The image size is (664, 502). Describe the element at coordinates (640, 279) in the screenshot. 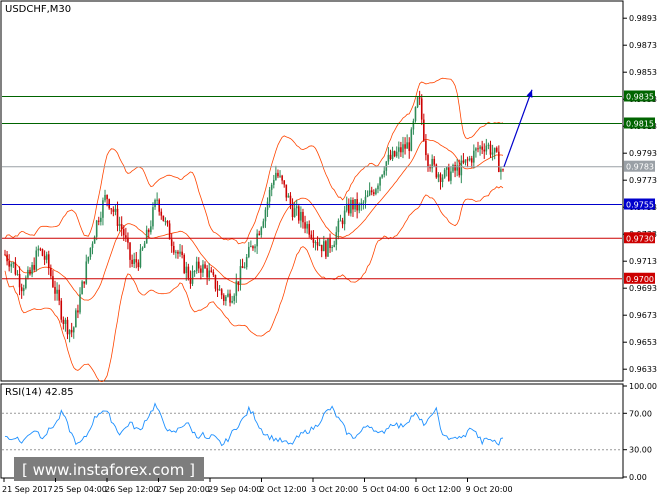

I see `level-label: 0.9700` at that location.